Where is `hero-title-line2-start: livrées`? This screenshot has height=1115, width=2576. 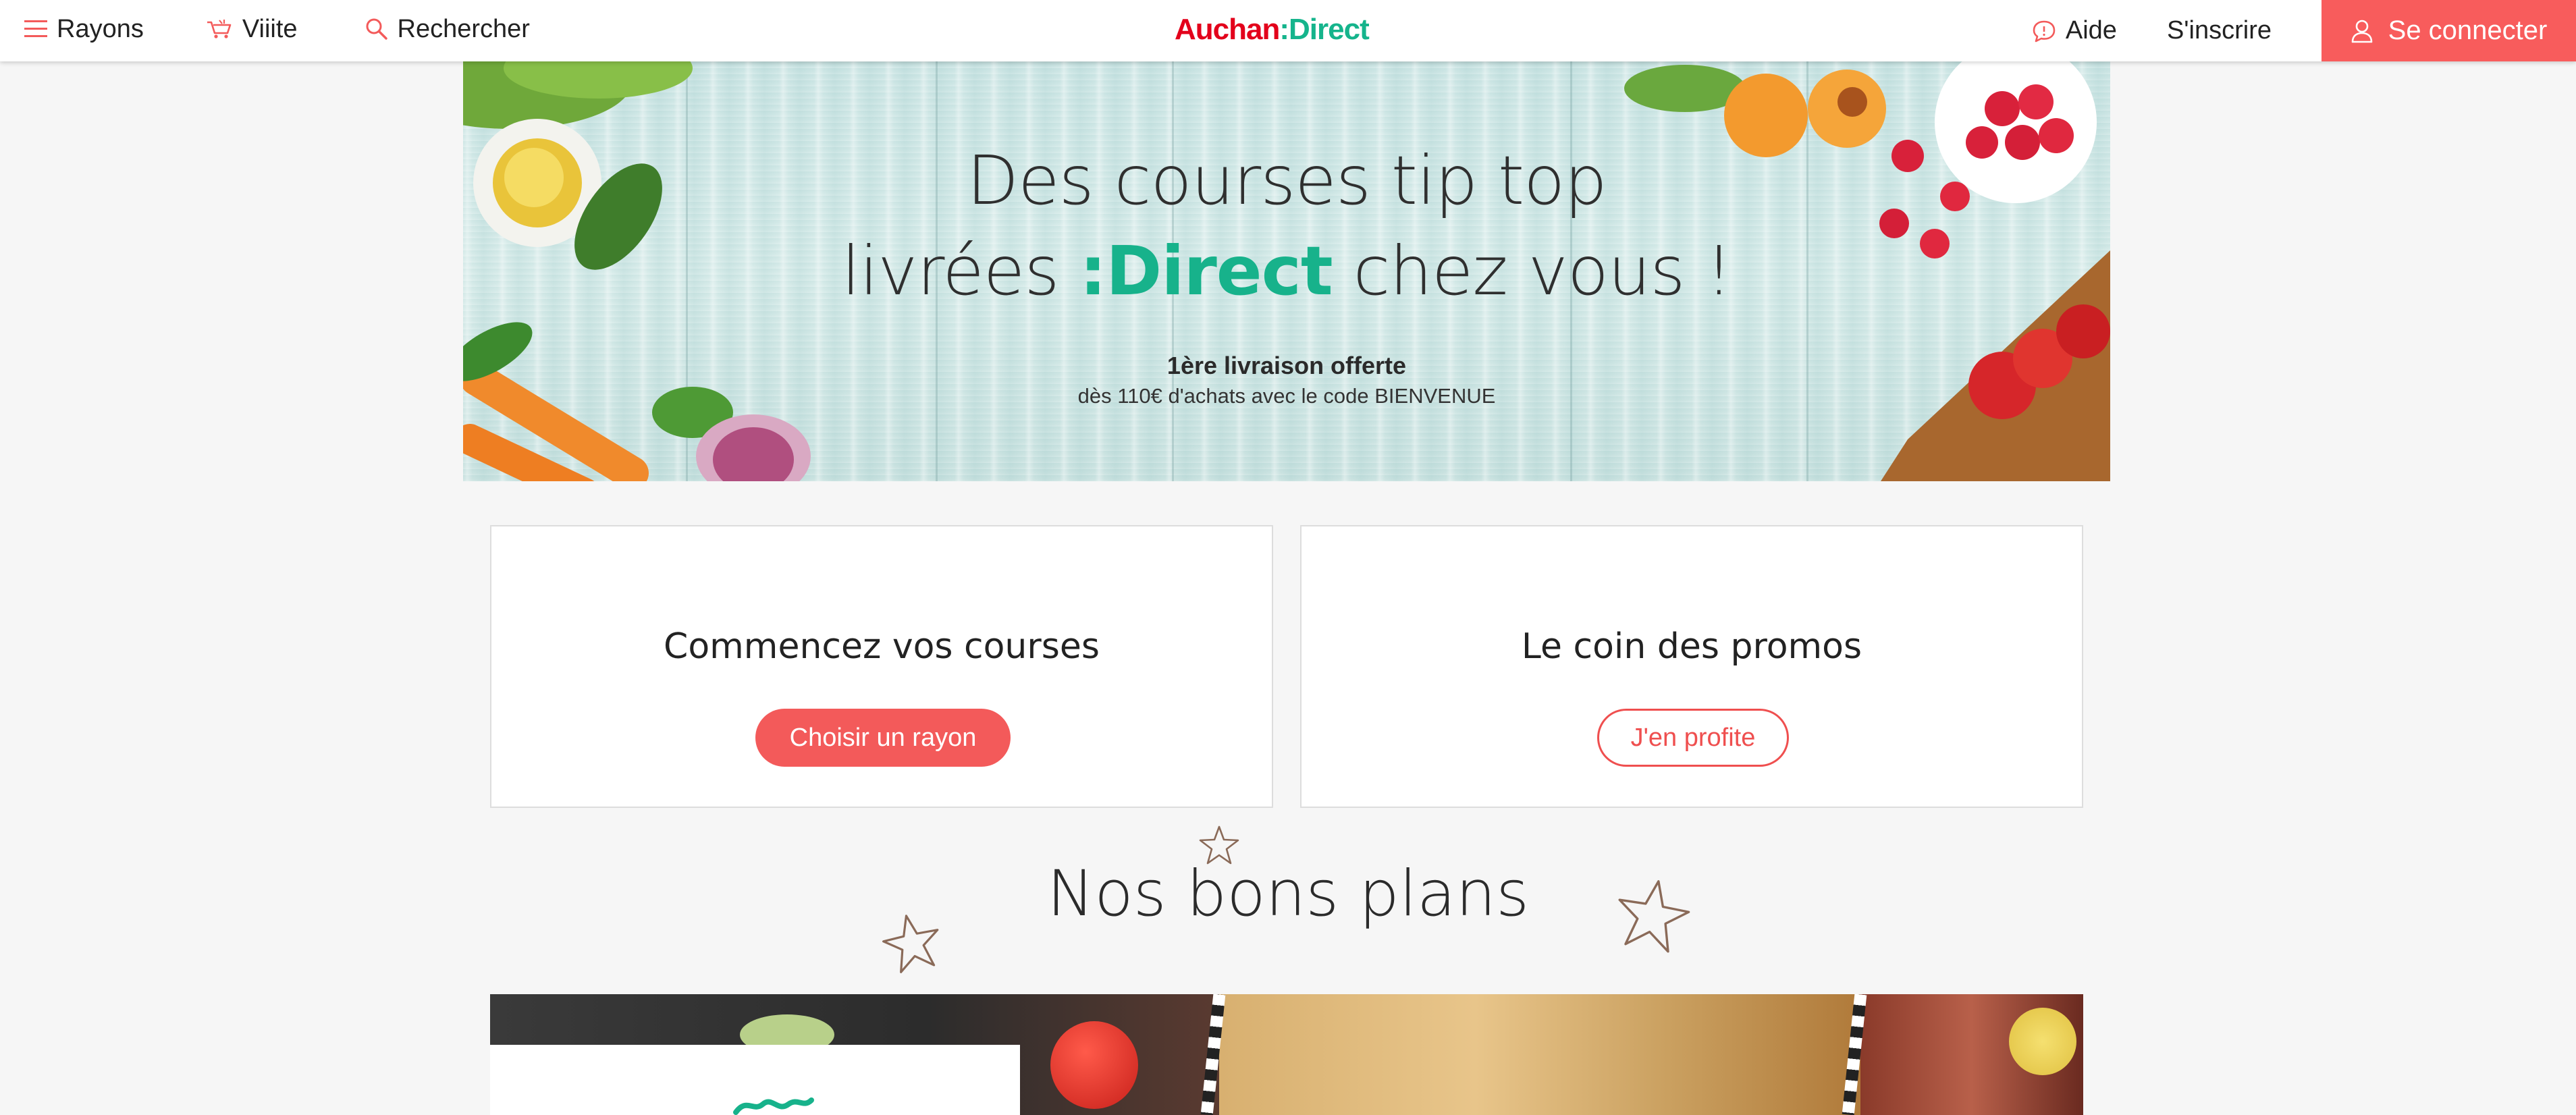 hero-title-line2-start: livrées is located at coordinates (961, 271).